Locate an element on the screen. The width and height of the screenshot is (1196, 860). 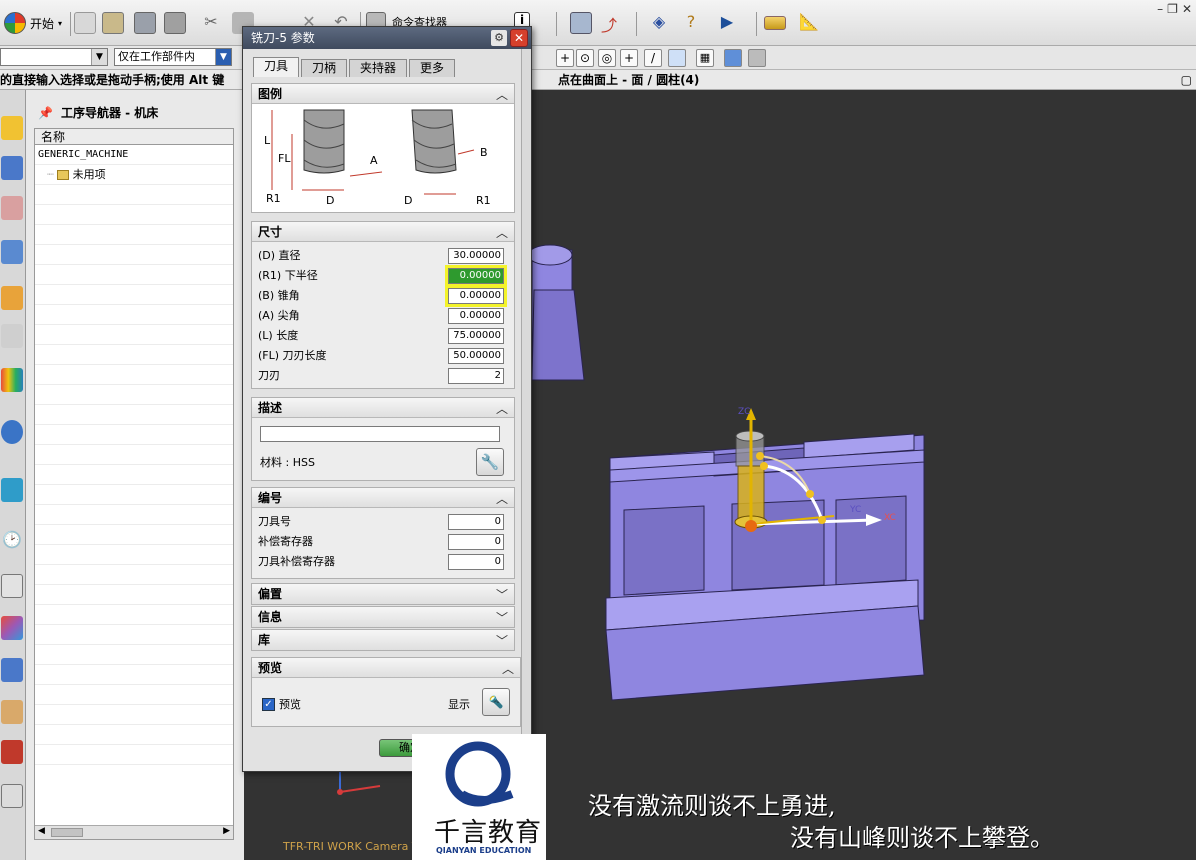
constraint-navigator-icon is located at coordinates (12, 168).